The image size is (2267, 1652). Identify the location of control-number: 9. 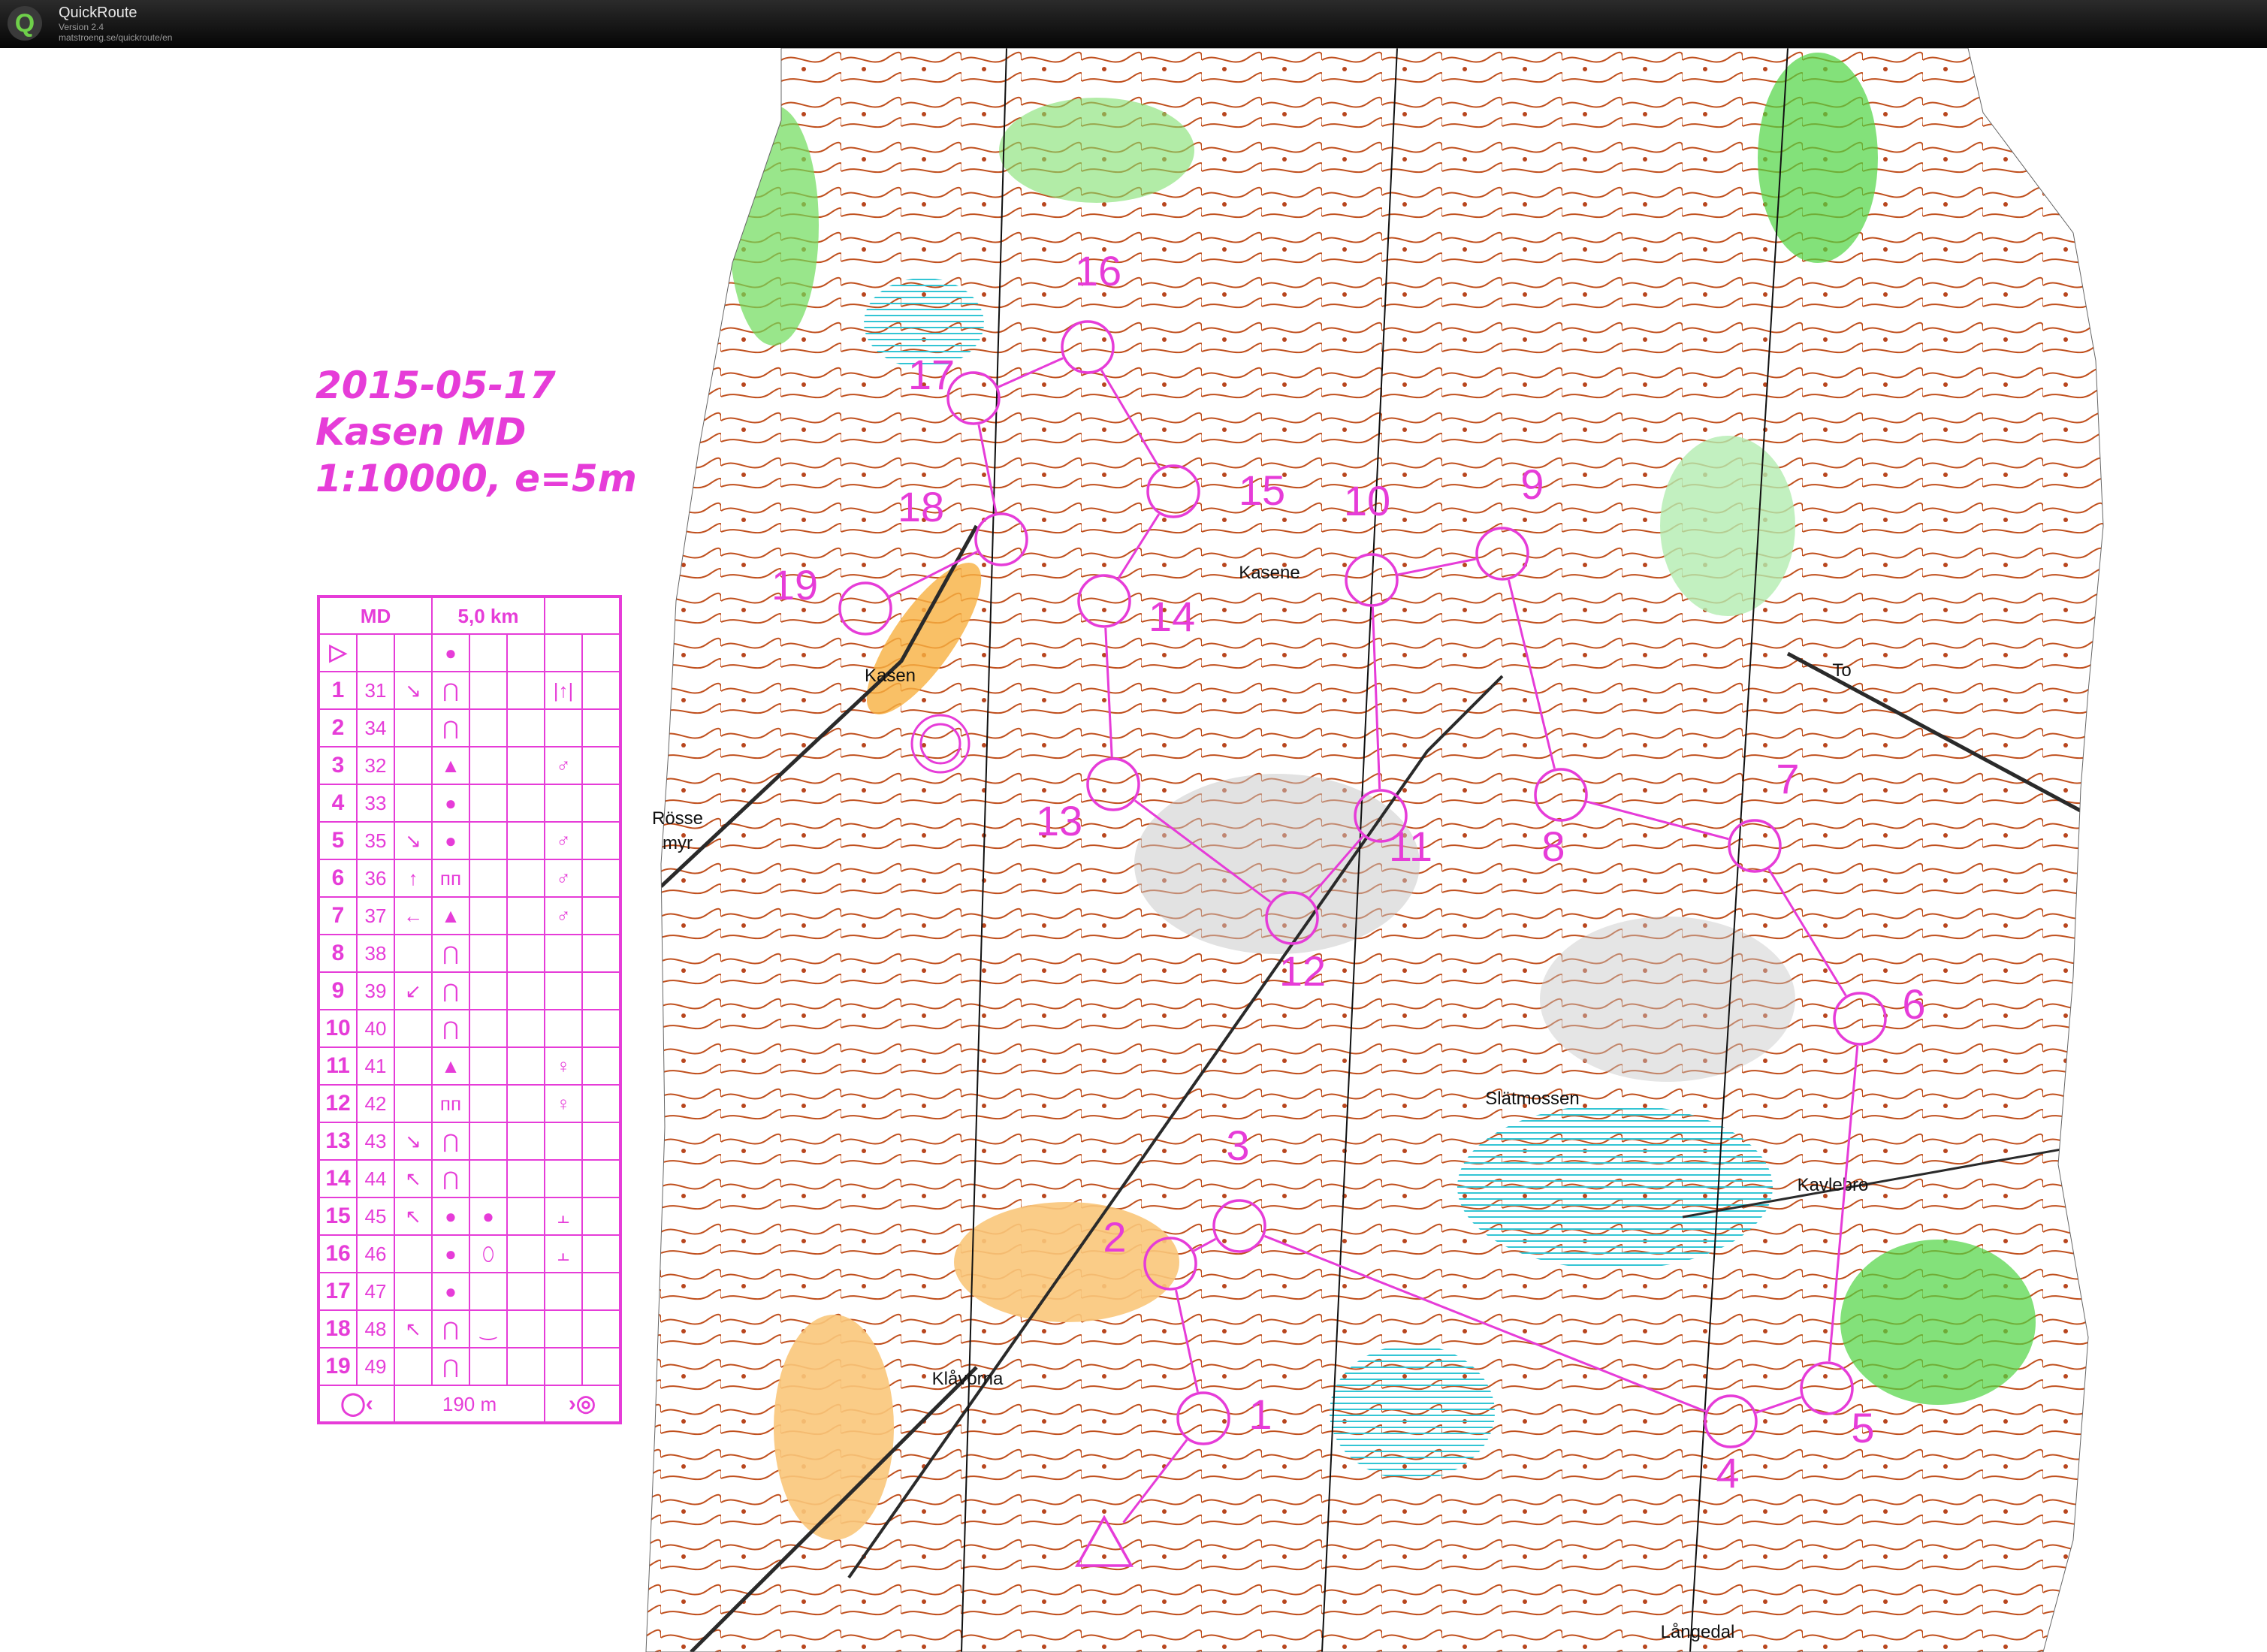
(1532, 485).